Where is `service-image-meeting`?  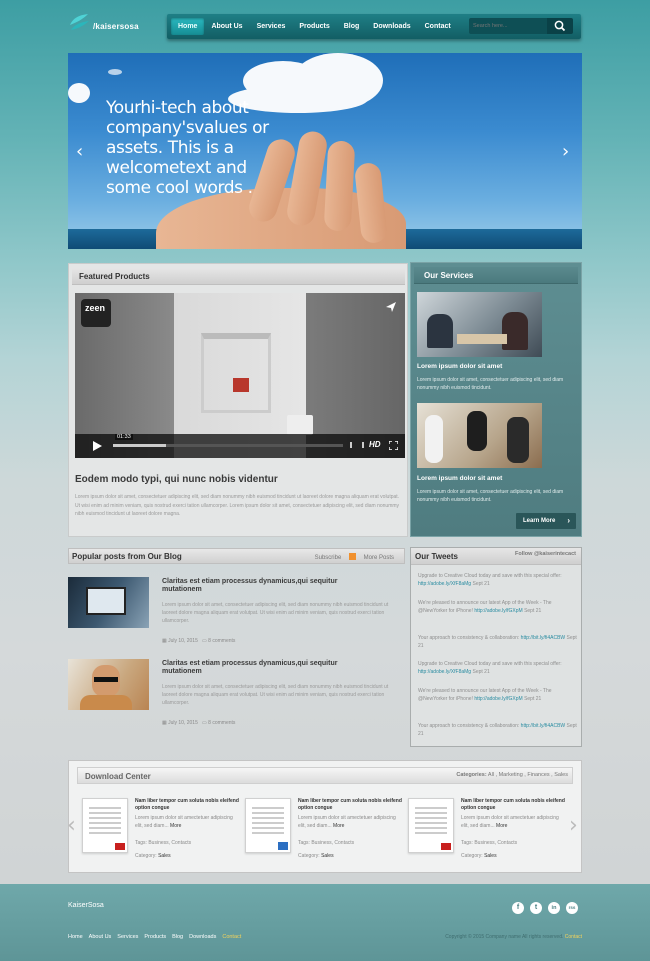
service-image-meeting is located at coordinates (479, 324).